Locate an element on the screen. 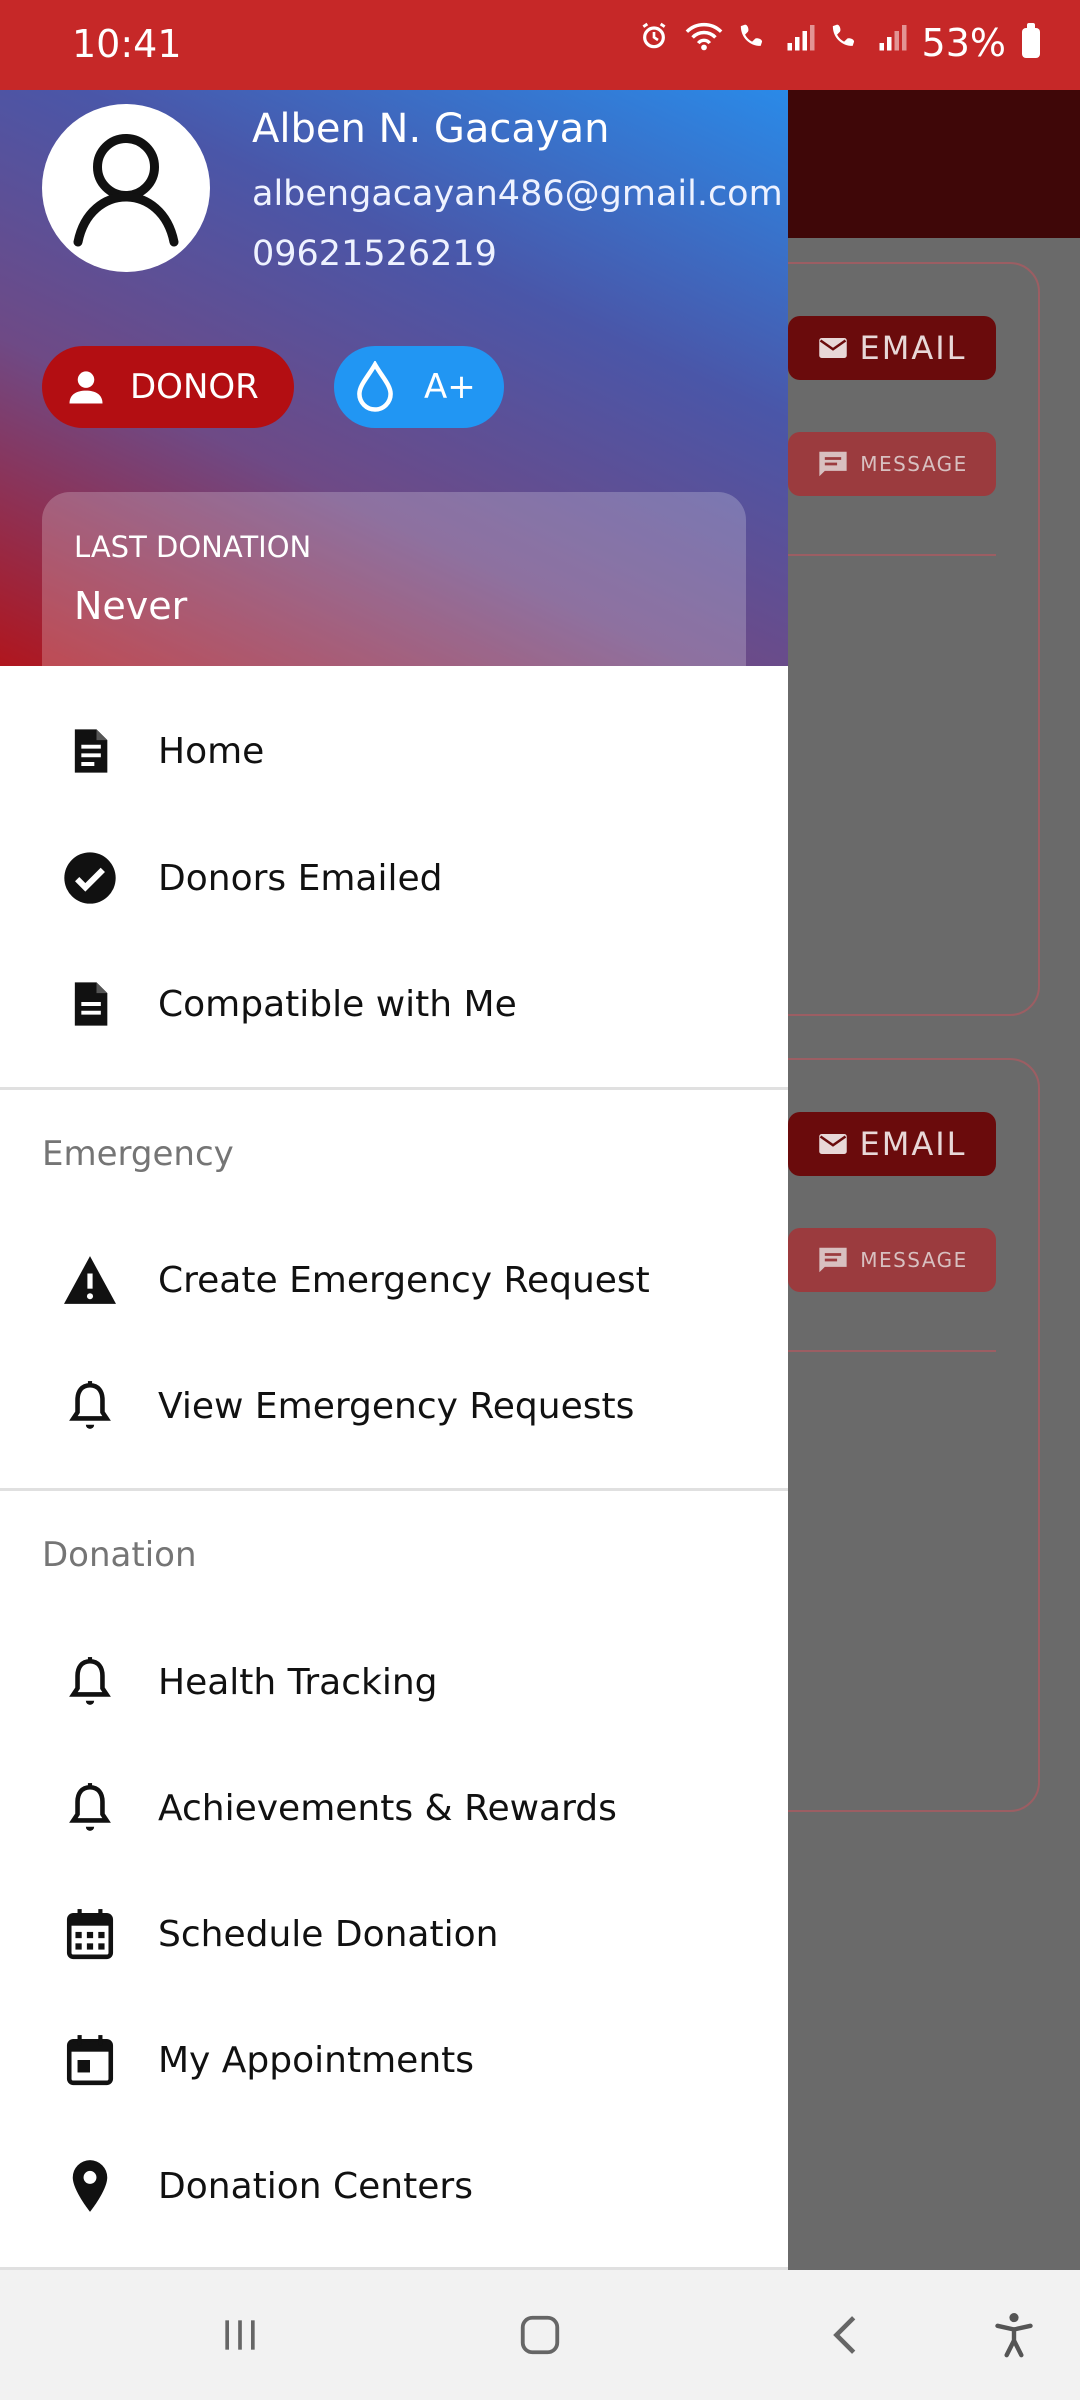  menu-item-create-emergency-request: Create Emergency Request is located at coordinates (394, 1280).